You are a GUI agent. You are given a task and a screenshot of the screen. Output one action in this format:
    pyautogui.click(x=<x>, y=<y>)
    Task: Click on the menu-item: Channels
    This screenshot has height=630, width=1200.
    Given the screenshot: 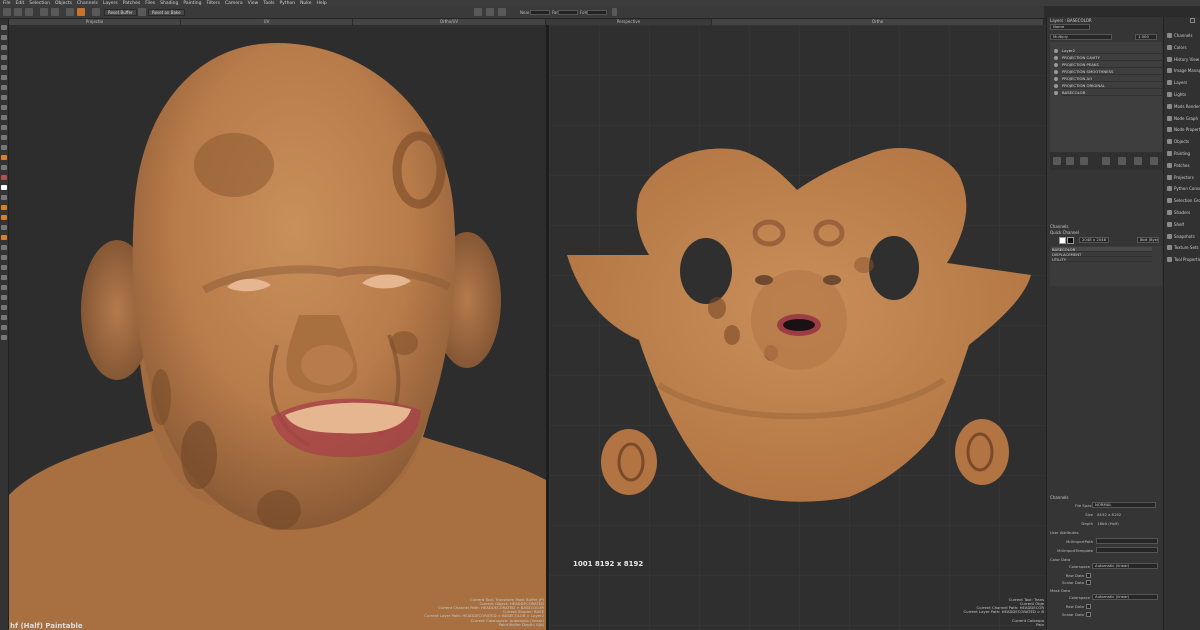 What is the action you would take?
    pyautogui.click(x=87, y=3)
    